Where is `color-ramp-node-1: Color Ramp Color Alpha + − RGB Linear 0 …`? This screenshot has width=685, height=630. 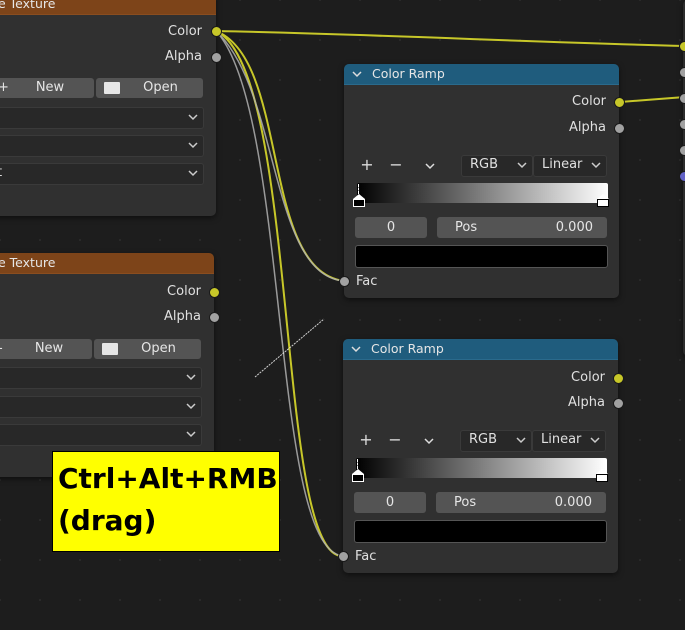 color-ramp-node-1: Color Ramp Color Alpha + − RGB Linear 0 … is located at coordinates (481, 181).